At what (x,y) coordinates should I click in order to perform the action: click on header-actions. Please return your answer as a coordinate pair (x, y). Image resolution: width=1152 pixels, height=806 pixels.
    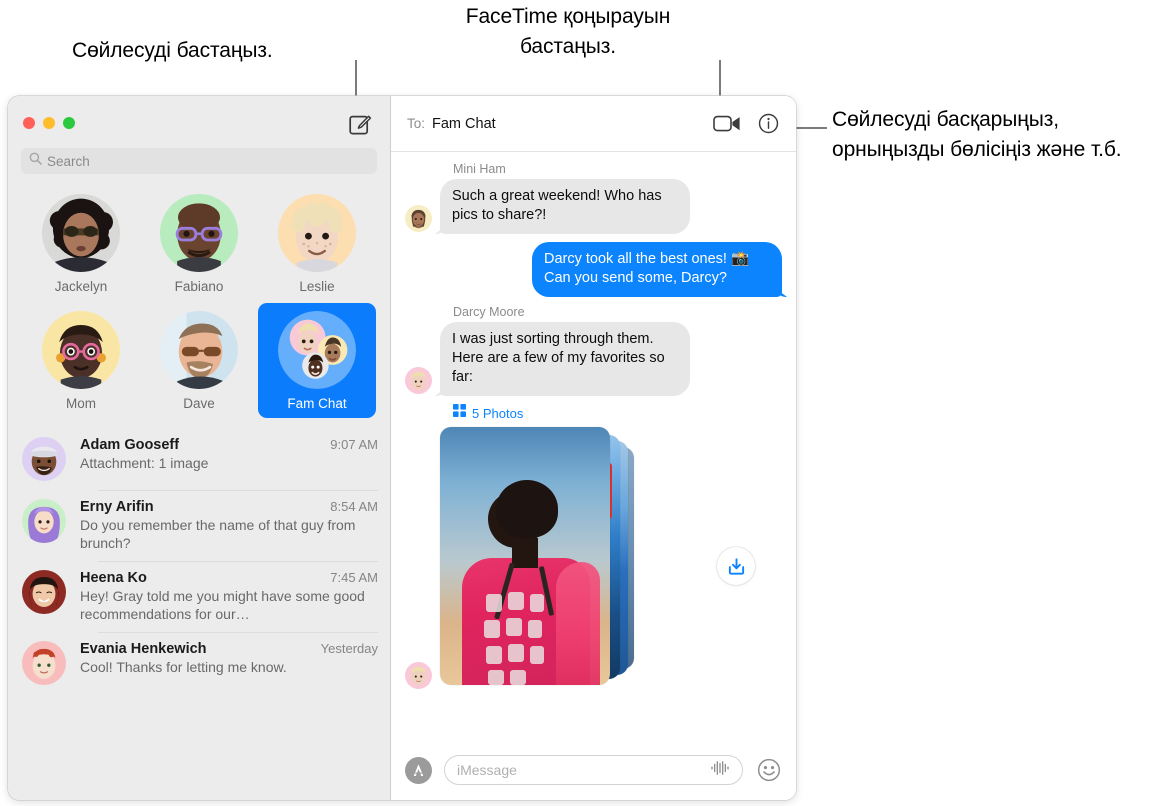
    Looking at the image, I should click on (746, 123).